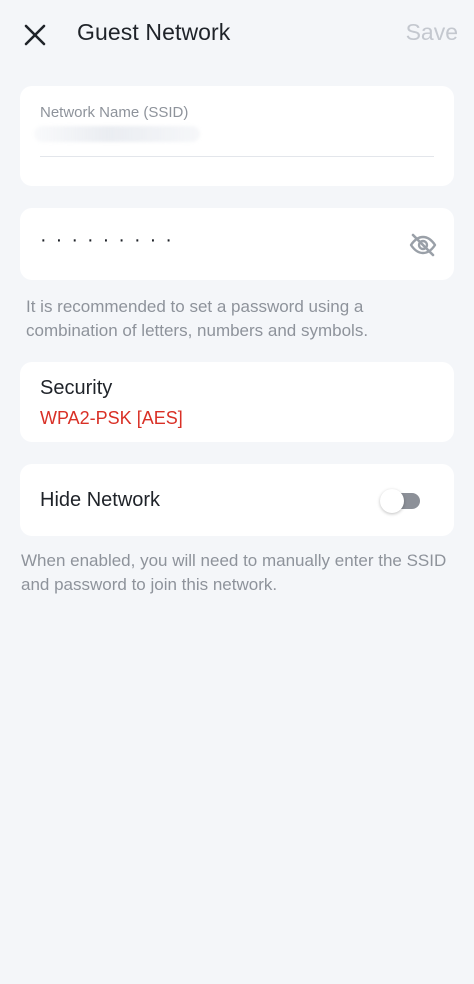  What do you see at coordinates (432, 32) in the screenshot?
I see `save-button: Save` at bounding box center [432, 32].